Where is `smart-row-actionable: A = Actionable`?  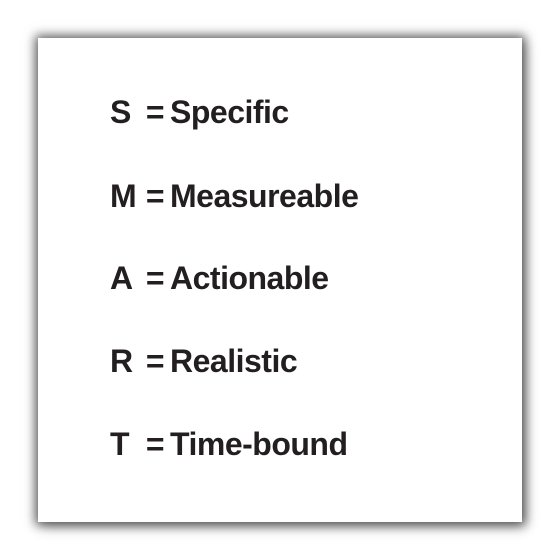
smart-row-actionable: A = Actionable is located at coordinates (219, 278).